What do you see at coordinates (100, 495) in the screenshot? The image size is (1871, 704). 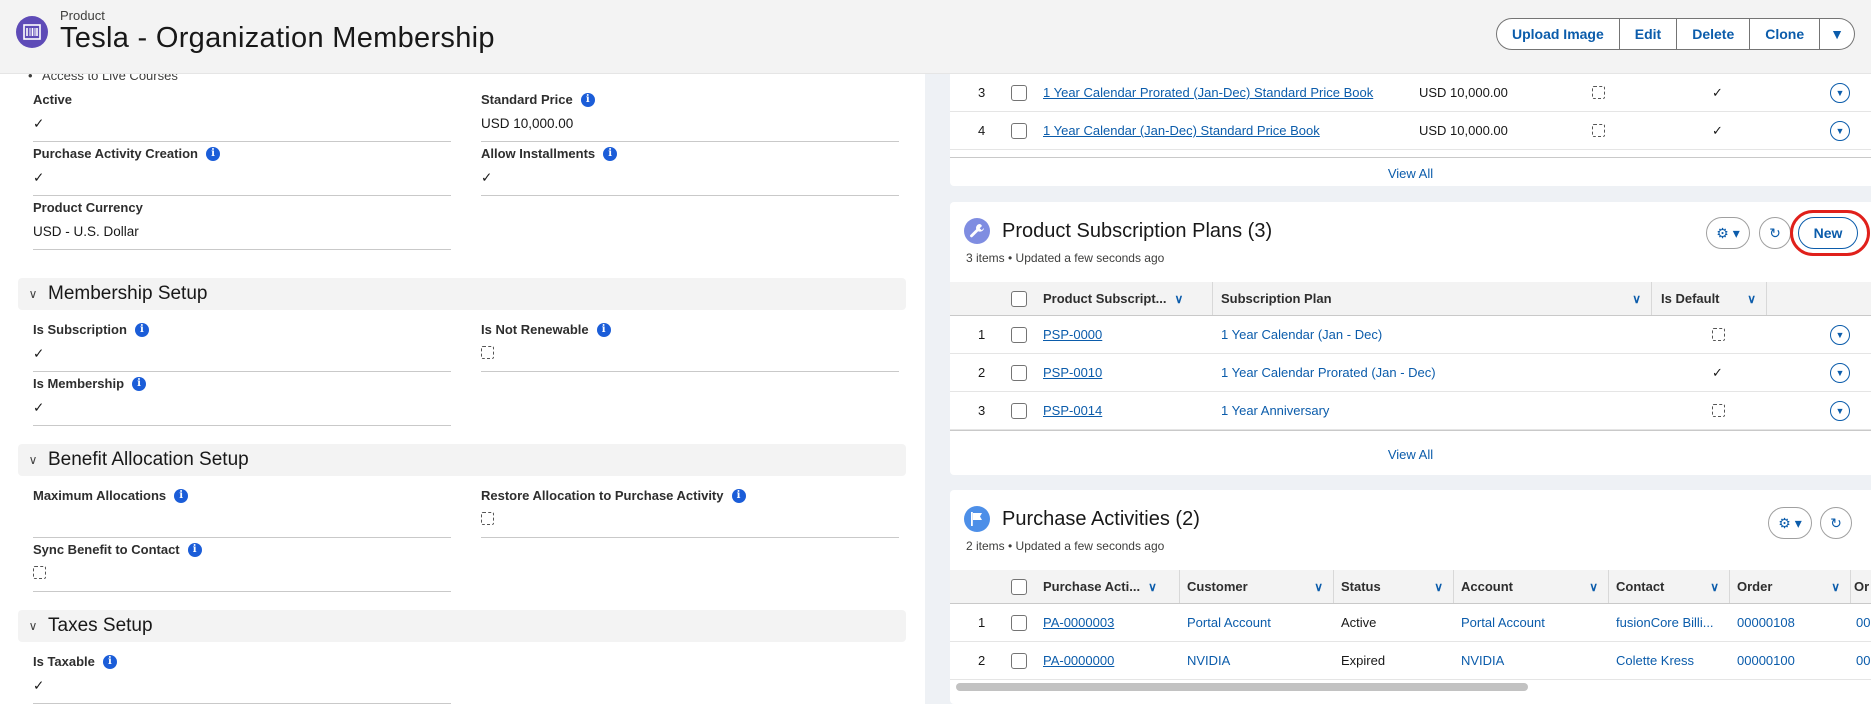 I see `field-label: Maximum Allocations` at bounding box center [100, 495].